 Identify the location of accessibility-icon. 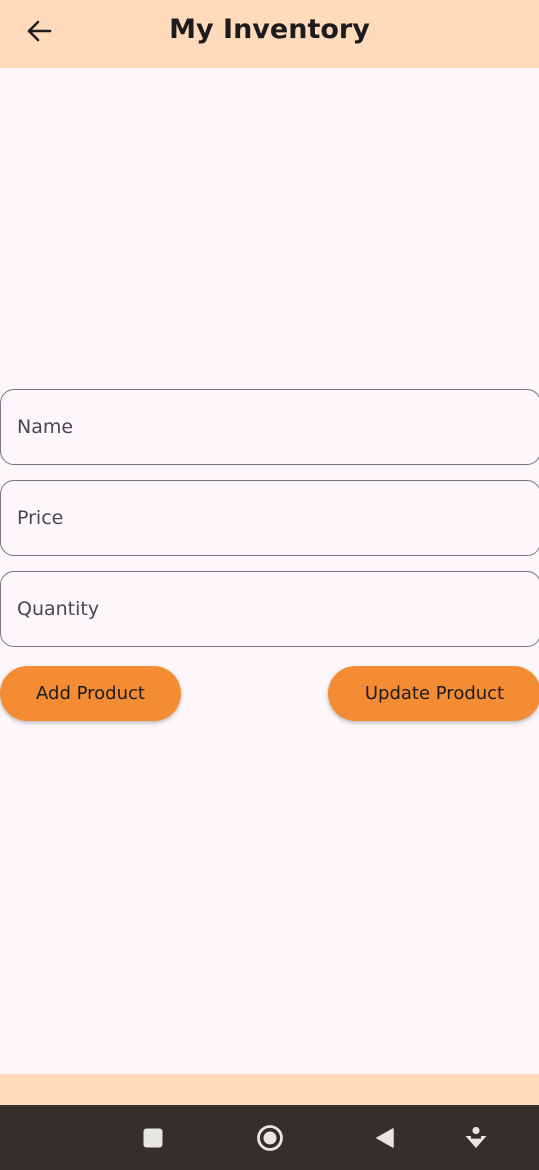
(476, 1137).